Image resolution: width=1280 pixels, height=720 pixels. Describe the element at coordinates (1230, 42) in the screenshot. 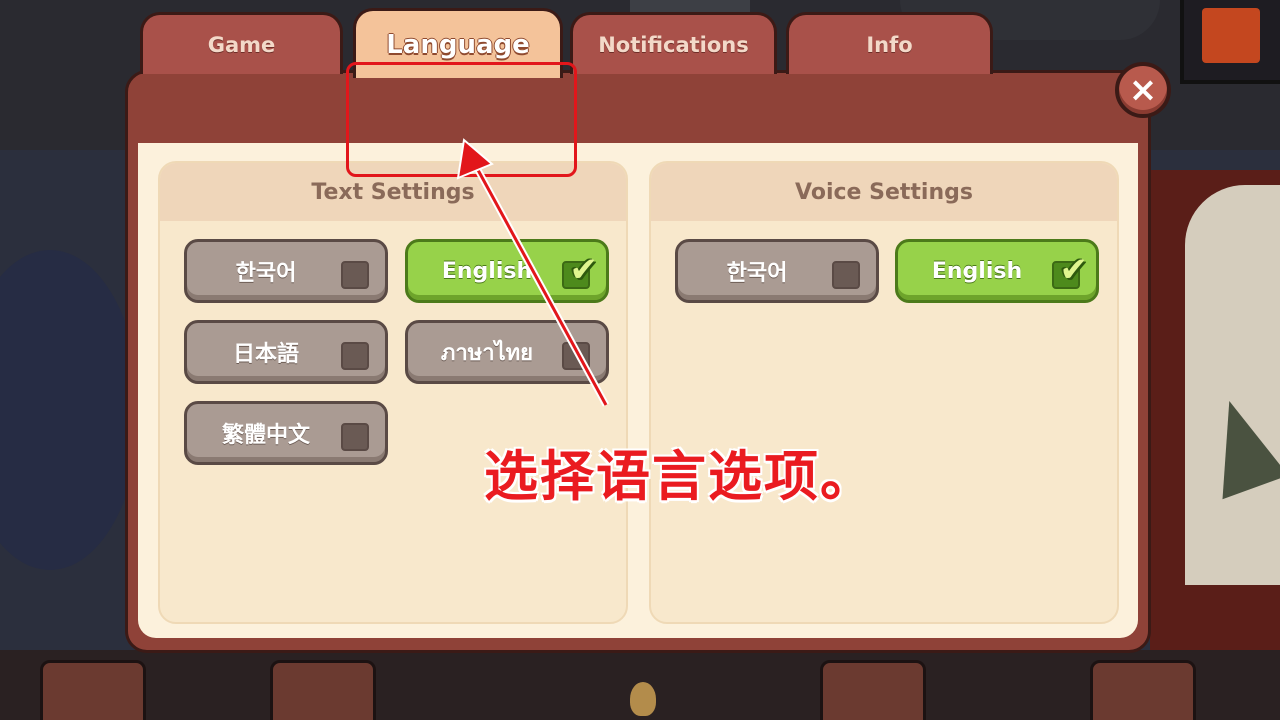

I see `background-window` at that location.